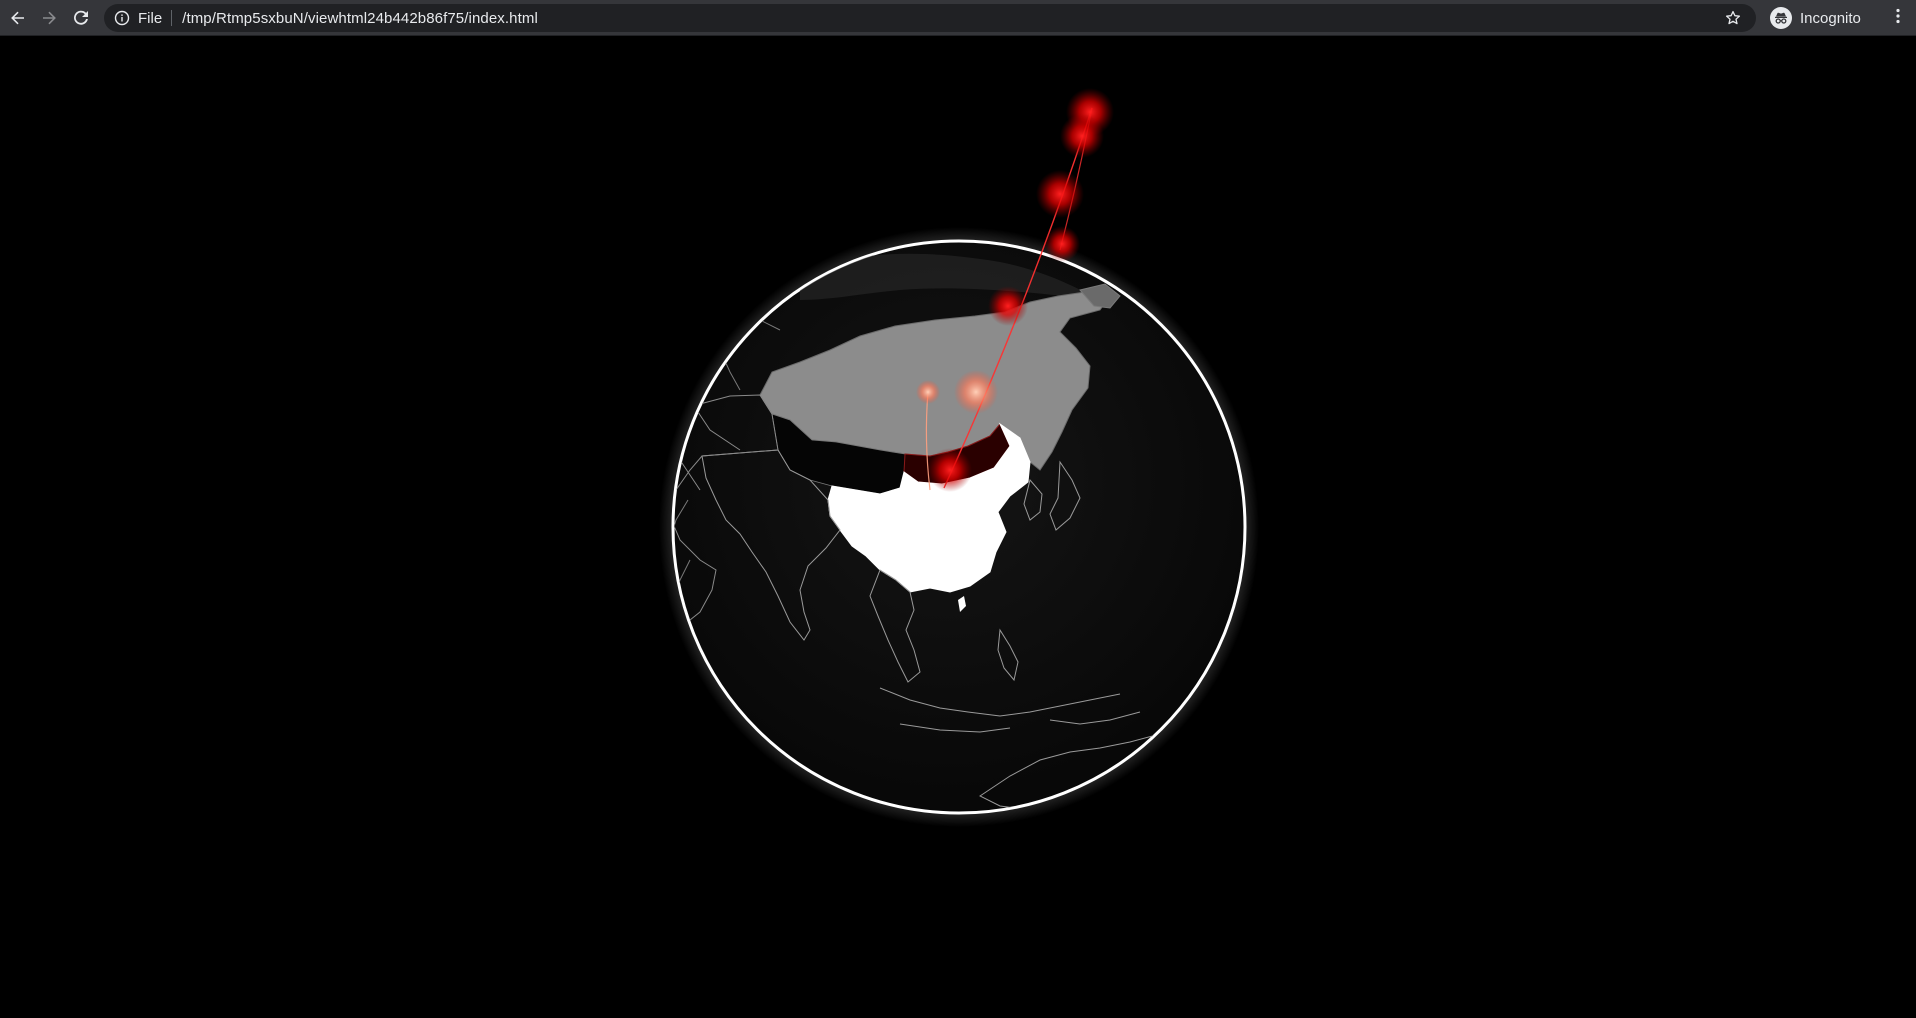  What do you see at coordinates (150, 18) in the screenshot?
I see `scheme-label: File` at bounding box center [150, 18].